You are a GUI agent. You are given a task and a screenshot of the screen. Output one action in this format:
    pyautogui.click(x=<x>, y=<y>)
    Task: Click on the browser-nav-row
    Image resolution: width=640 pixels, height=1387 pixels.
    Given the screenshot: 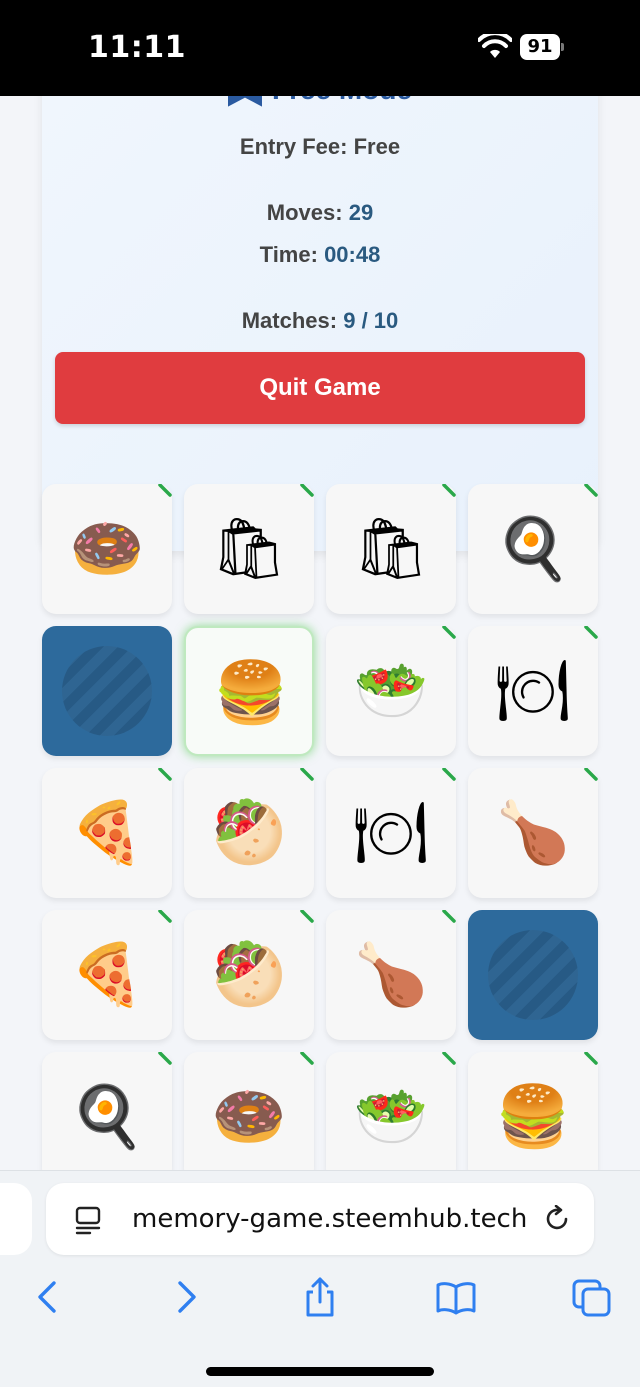 What is the action you would take?
    pyautogui.click(x=320, y=1300)
    